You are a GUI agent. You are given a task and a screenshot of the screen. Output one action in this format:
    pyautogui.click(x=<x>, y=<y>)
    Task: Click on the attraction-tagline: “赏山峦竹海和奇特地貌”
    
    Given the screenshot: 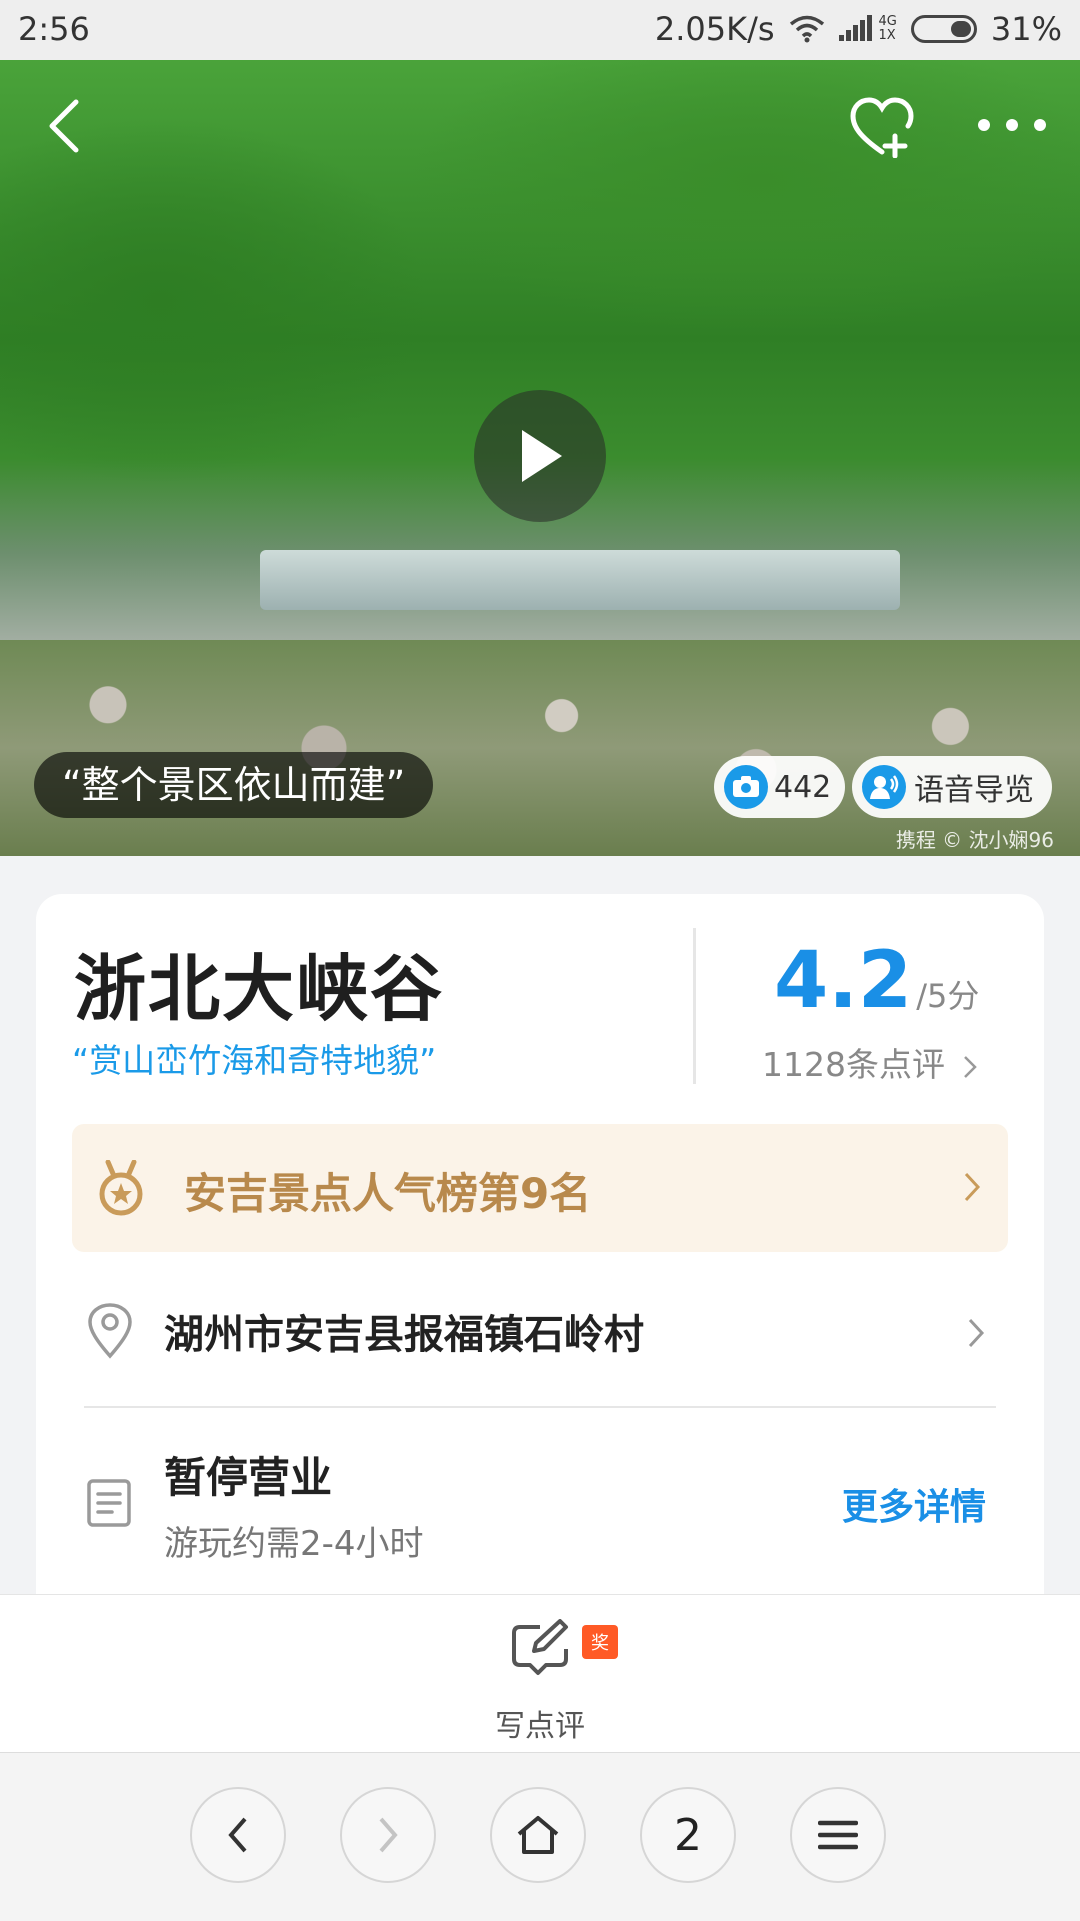 What is the action you would take?
    pyautogui.click(x=254, y=1060)
    